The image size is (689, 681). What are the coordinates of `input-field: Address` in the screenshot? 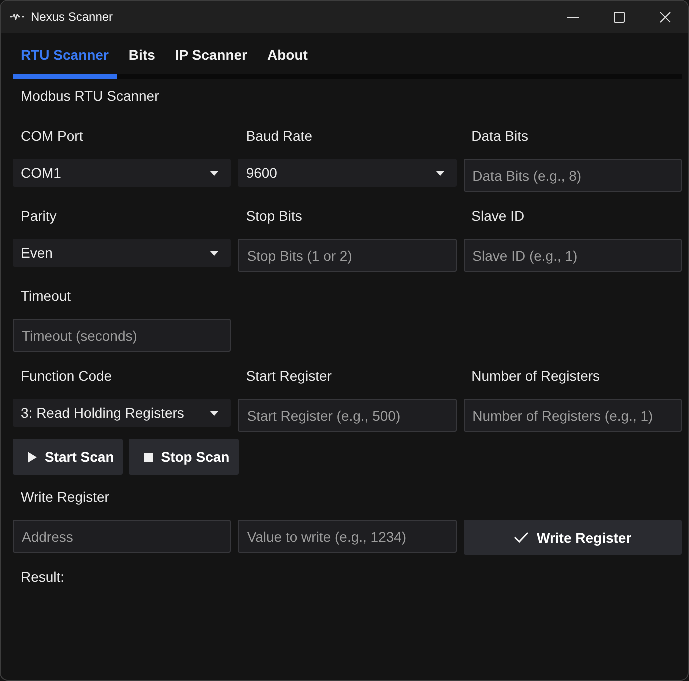 It's located at (122, 536).